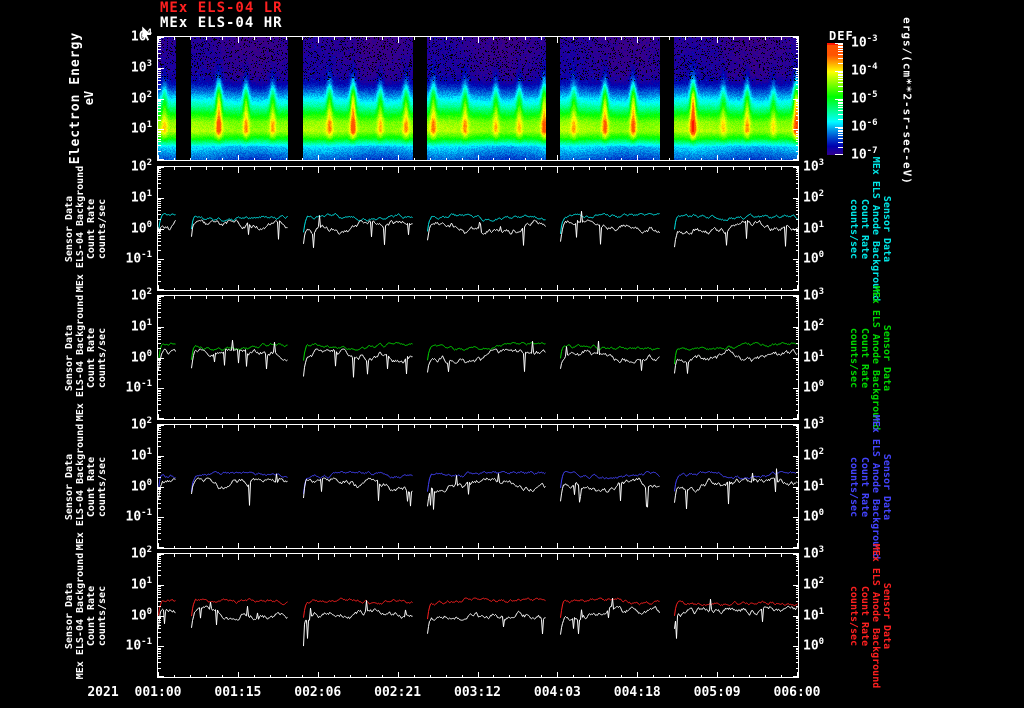  Describe the element at coordinates (478, 615) in the screenshot. I see `line-panel-anode-red` at that location.